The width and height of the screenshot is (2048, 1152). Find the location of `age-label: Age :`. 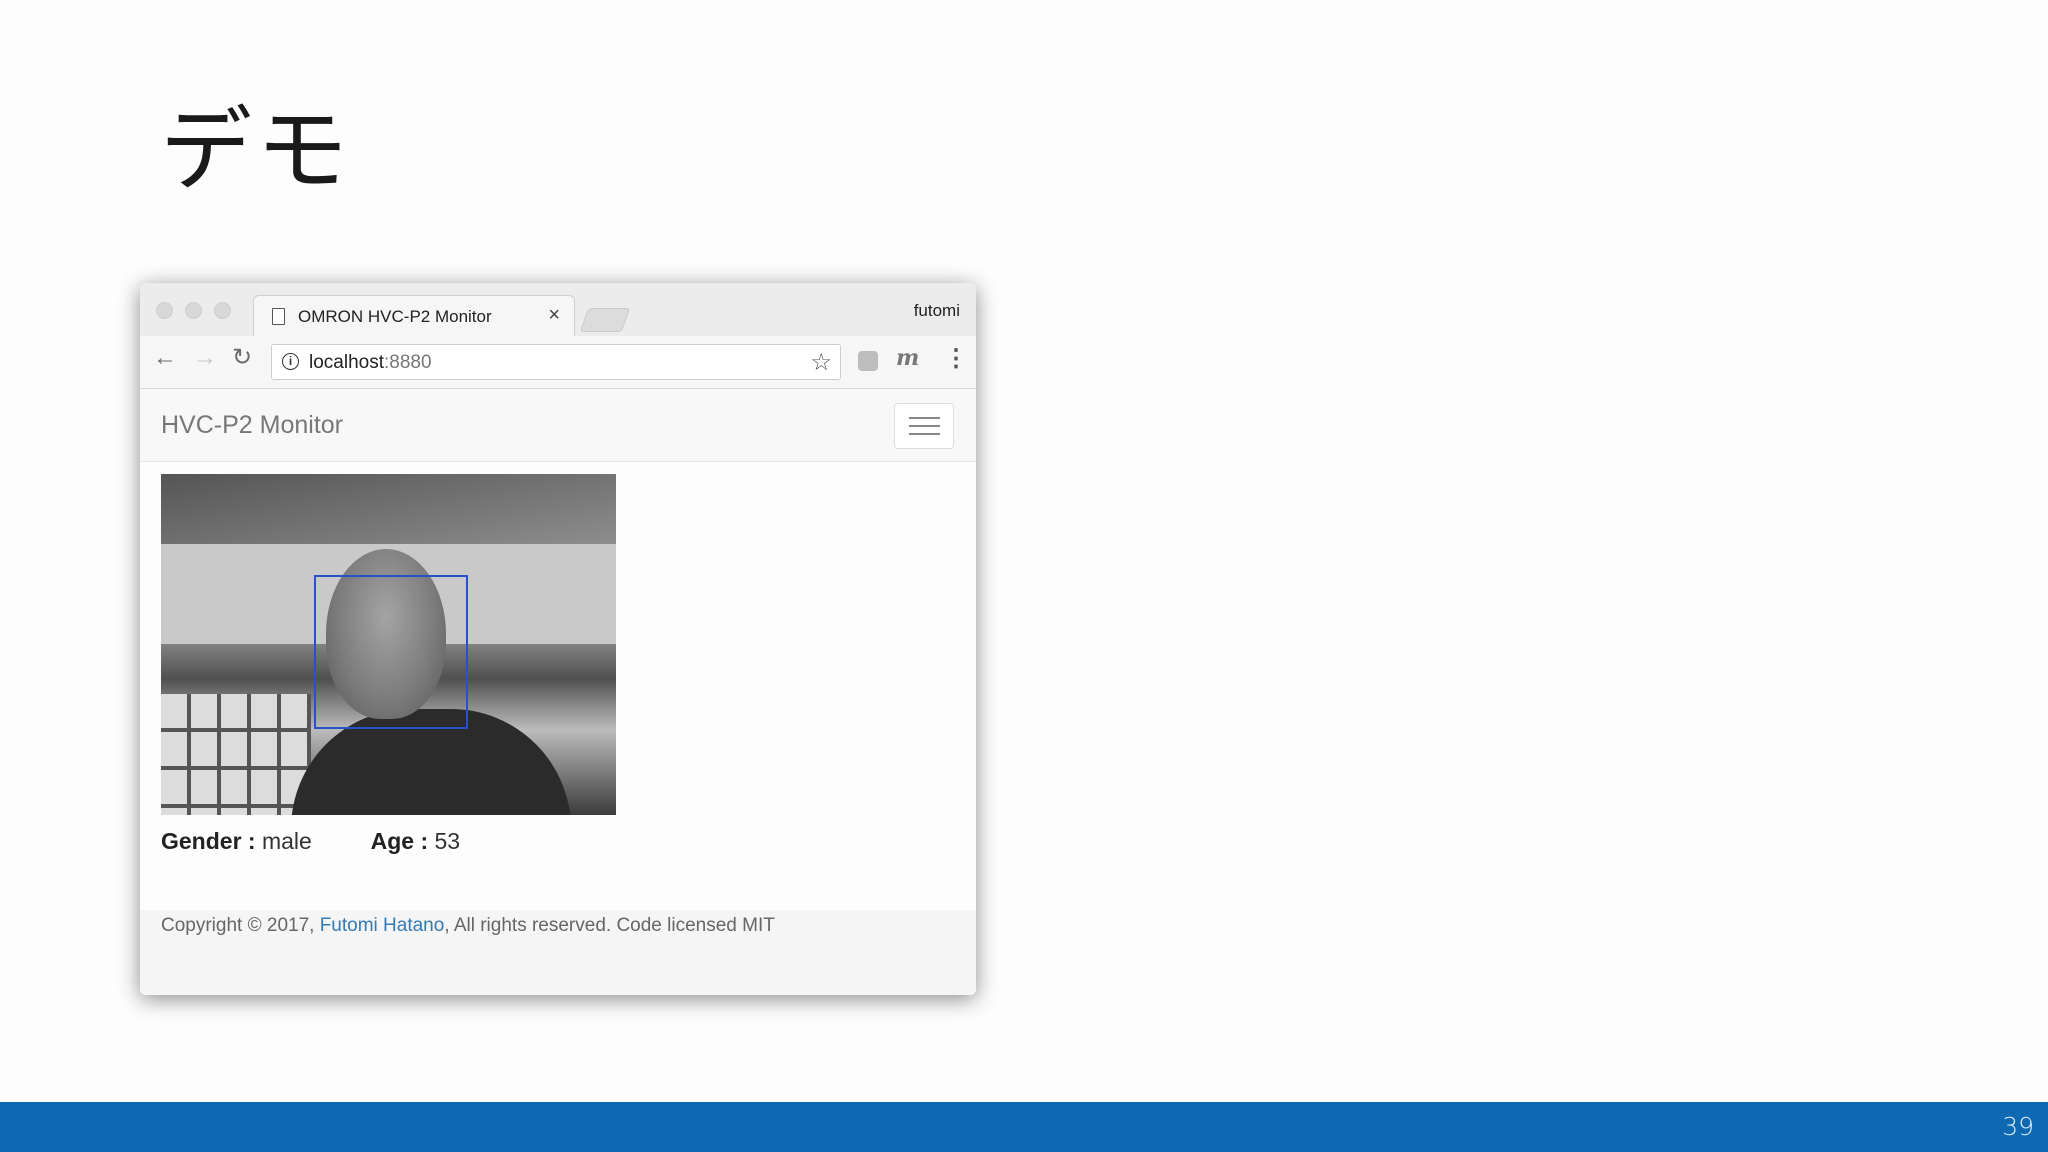

age-label: Age : is located at coordinates (399, 841).